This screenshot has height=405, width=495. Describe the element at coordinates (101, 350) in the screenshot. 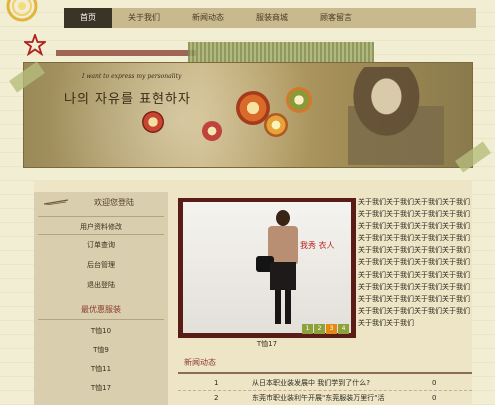

I see `product-link: T恤9` at that location.